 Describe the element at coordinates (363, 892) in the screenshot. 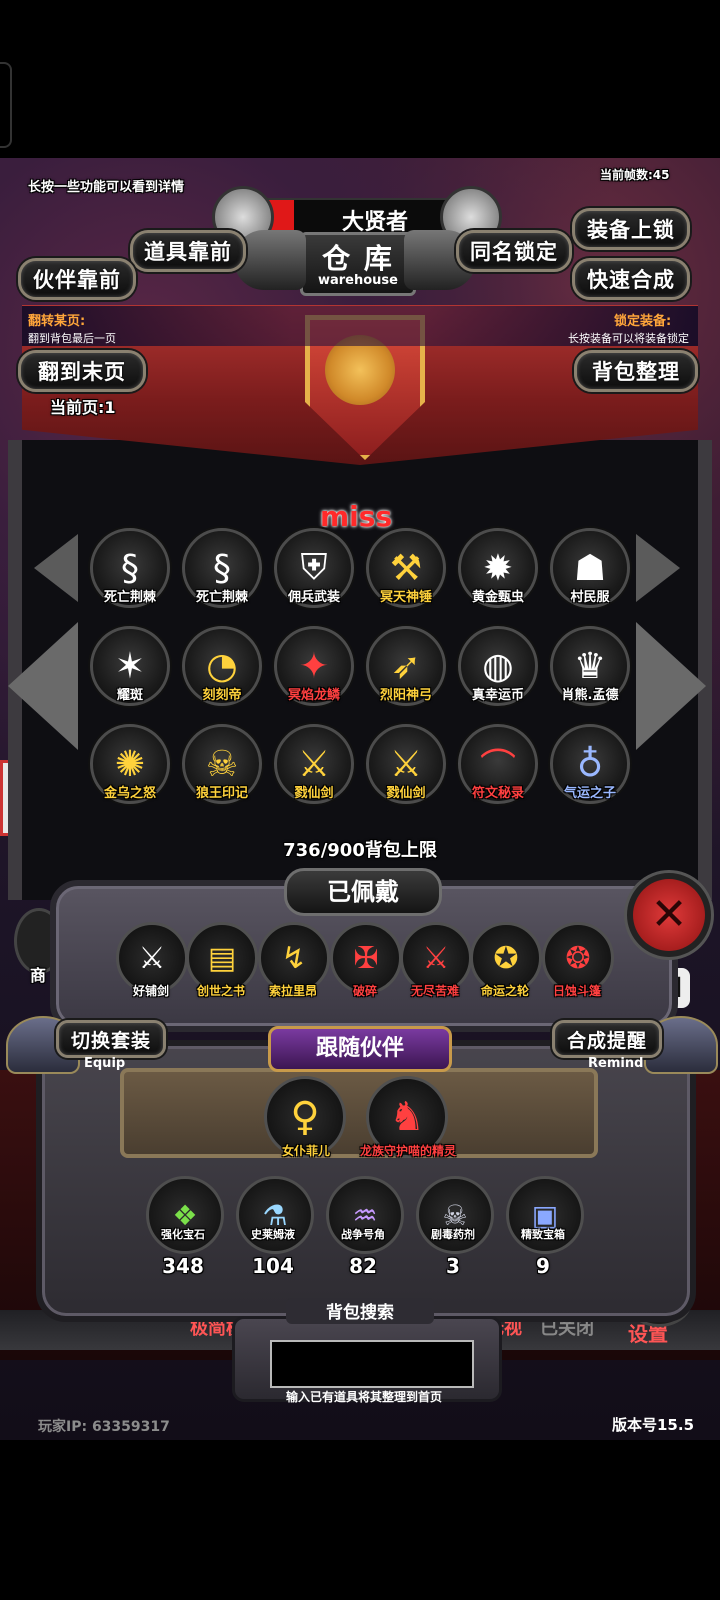

I see `equipped-title: 已佩戴` at that location.